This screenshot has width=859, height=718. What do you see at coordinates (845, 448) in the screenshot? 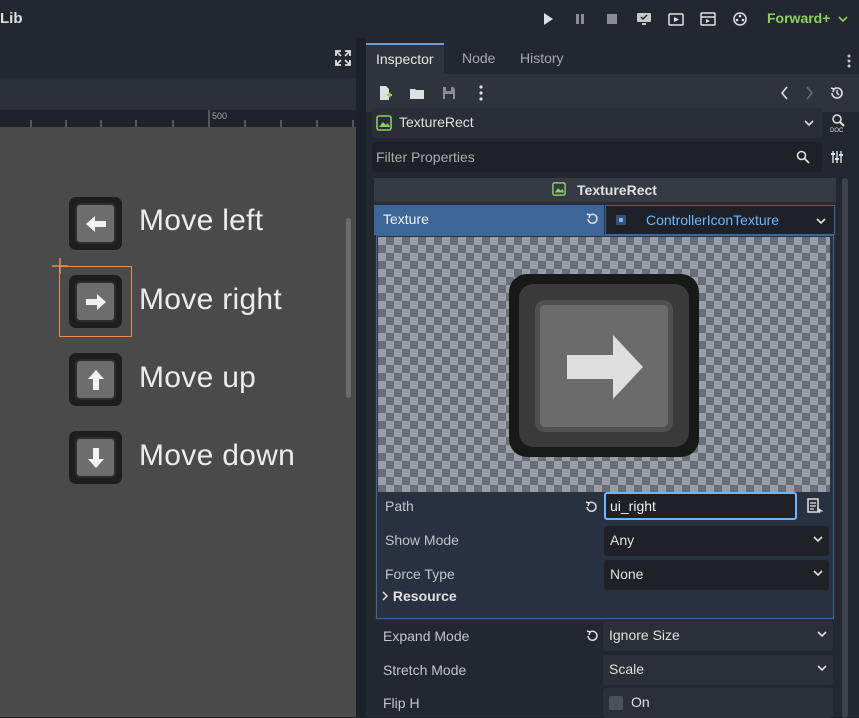
I see `inspector-scrollbar` at bounding box center [845, 448].